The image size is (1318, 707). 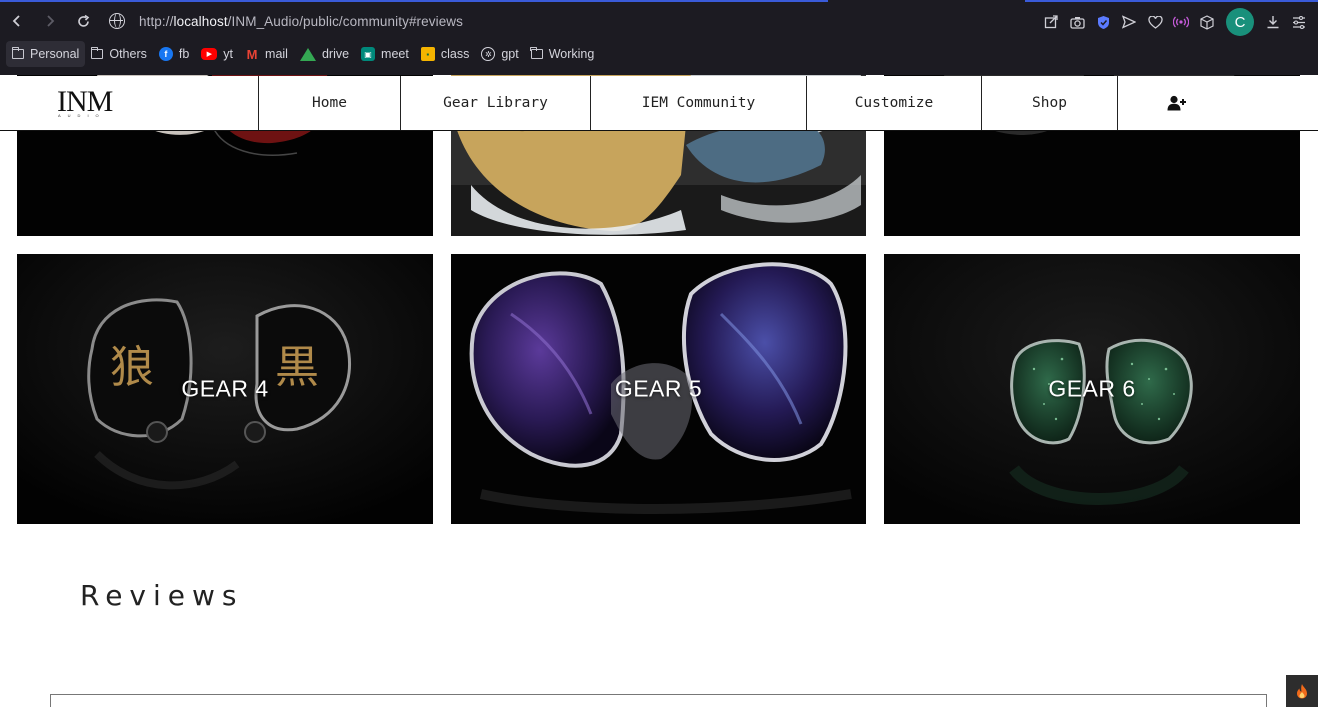 I want to click on chevron-left-icon, so click(x=16, y=21).